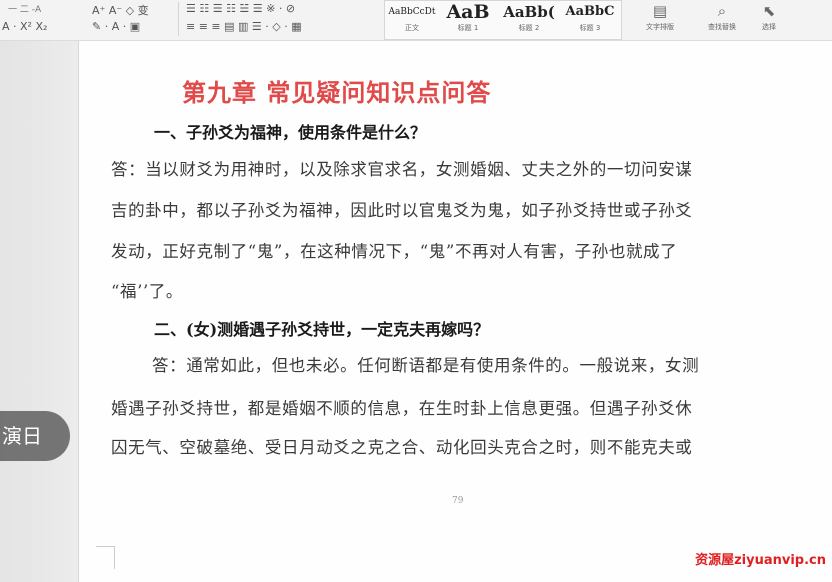 The width and height of the screenshot is (832, 582). I want to click on highlight-color-controls: ✎ · A · ▣, so click(116, 26).